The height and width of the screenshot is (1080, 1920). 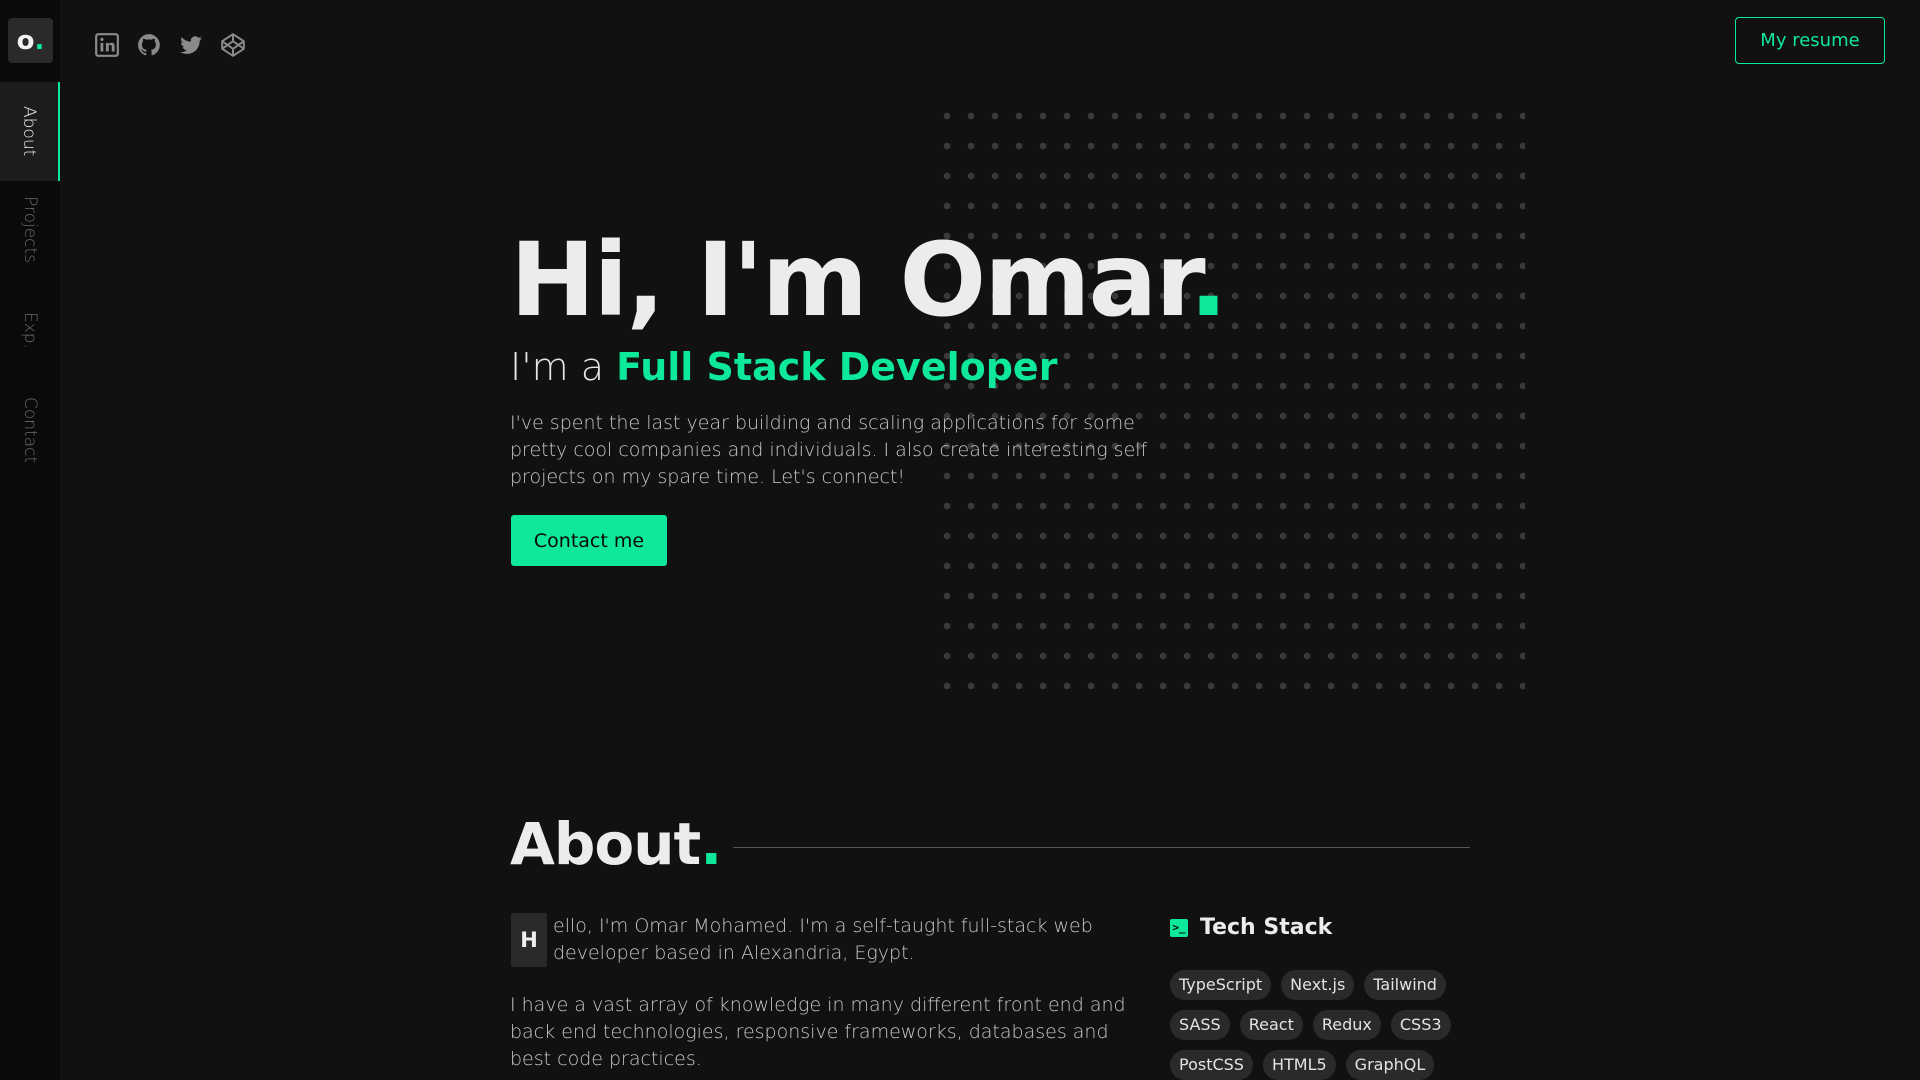 I want to click on nav-label-exp: Exp., so click(x=30, y=330).